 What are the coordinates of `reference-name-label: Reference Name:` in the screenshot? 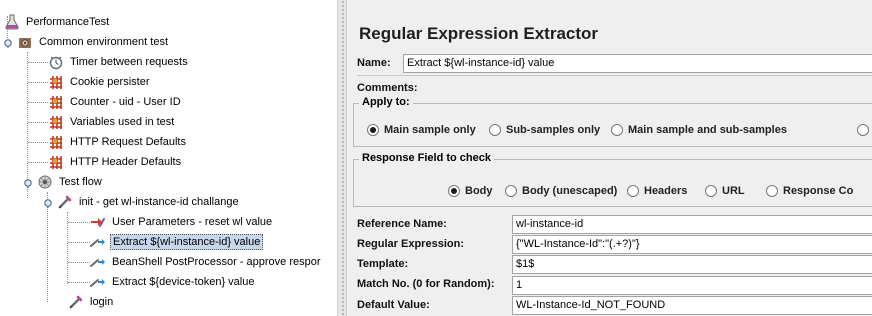 It's located at (402, 224).